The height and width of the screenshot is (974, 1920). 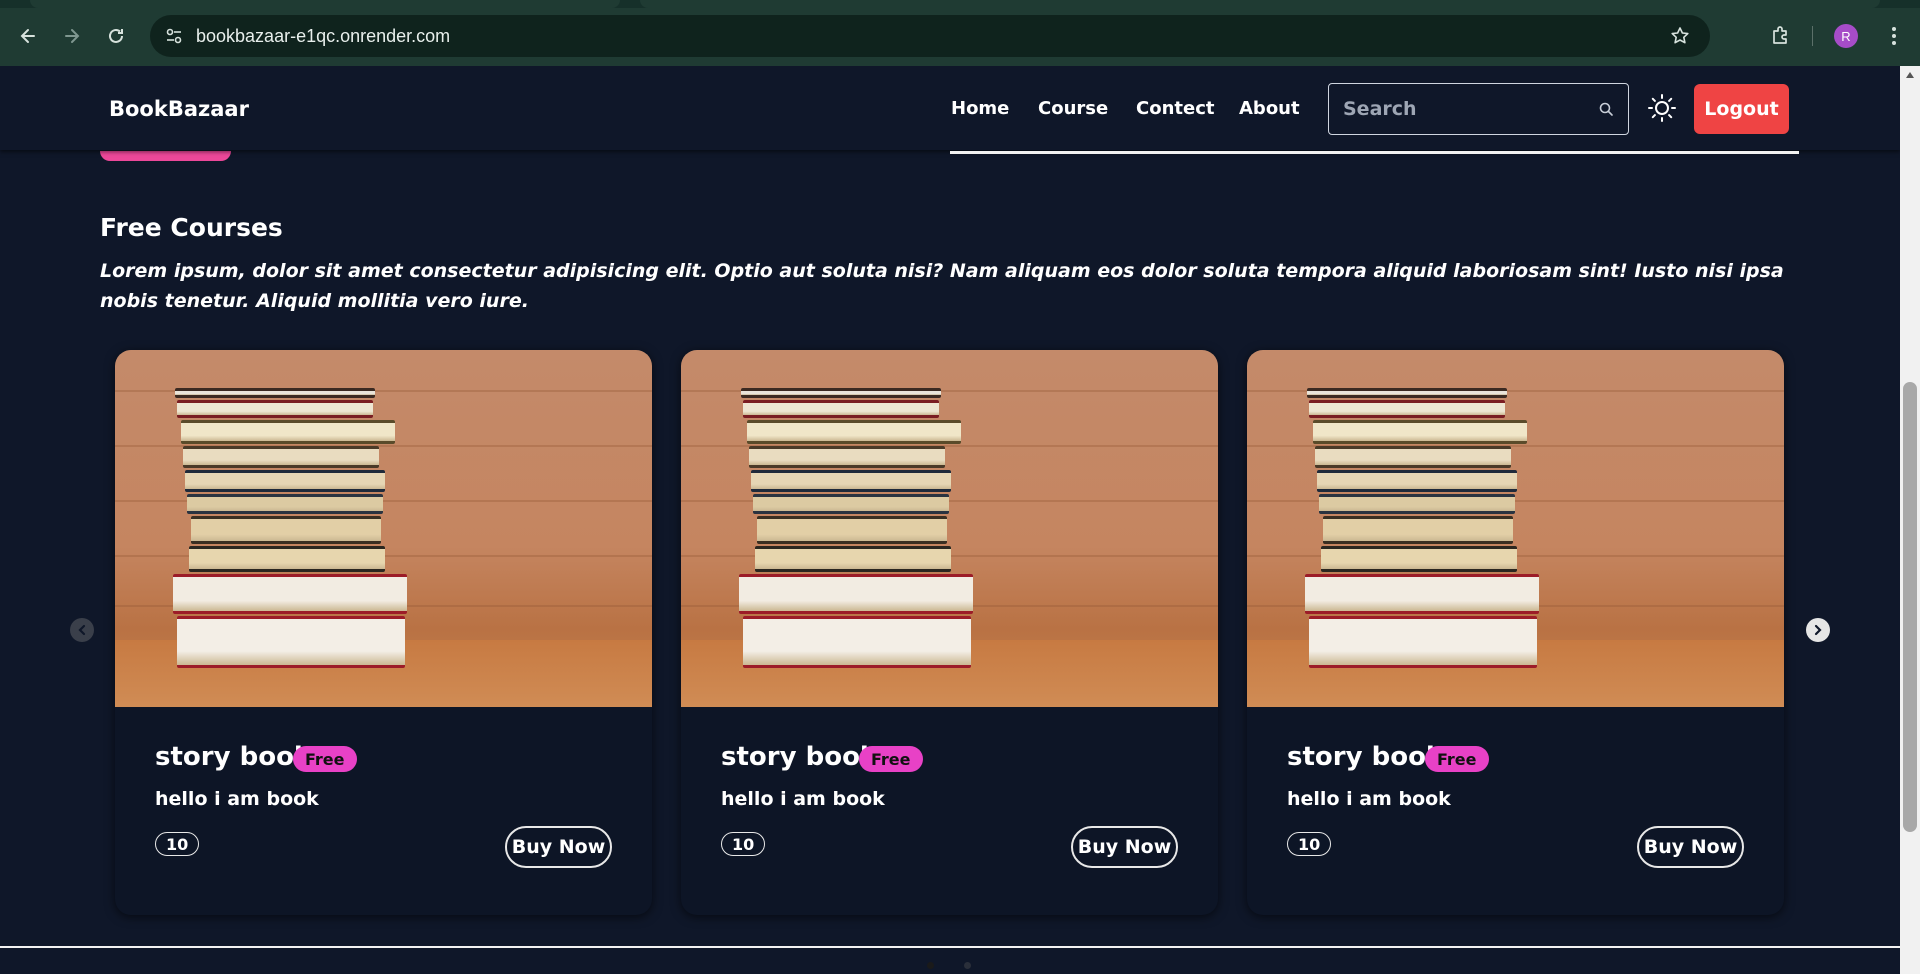 I want to click on scroll-thumb, so click(x=1910, y=607).